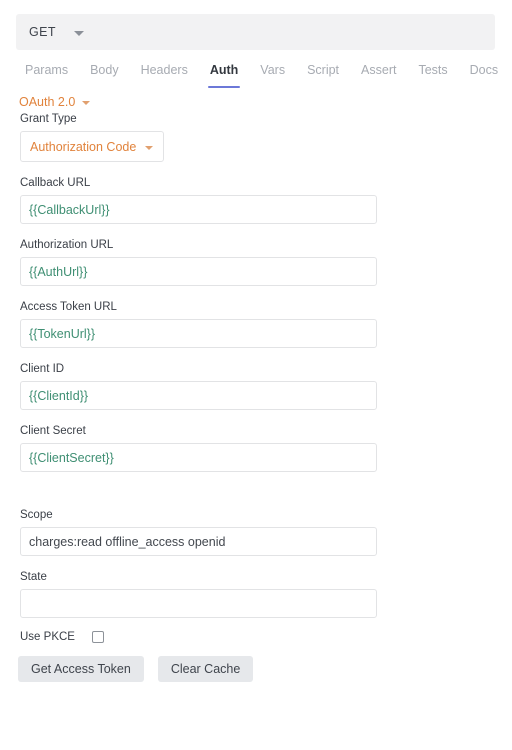 This screenshot has height=750, width=512. I want to click on tab-script: Script, so click(323, 75).